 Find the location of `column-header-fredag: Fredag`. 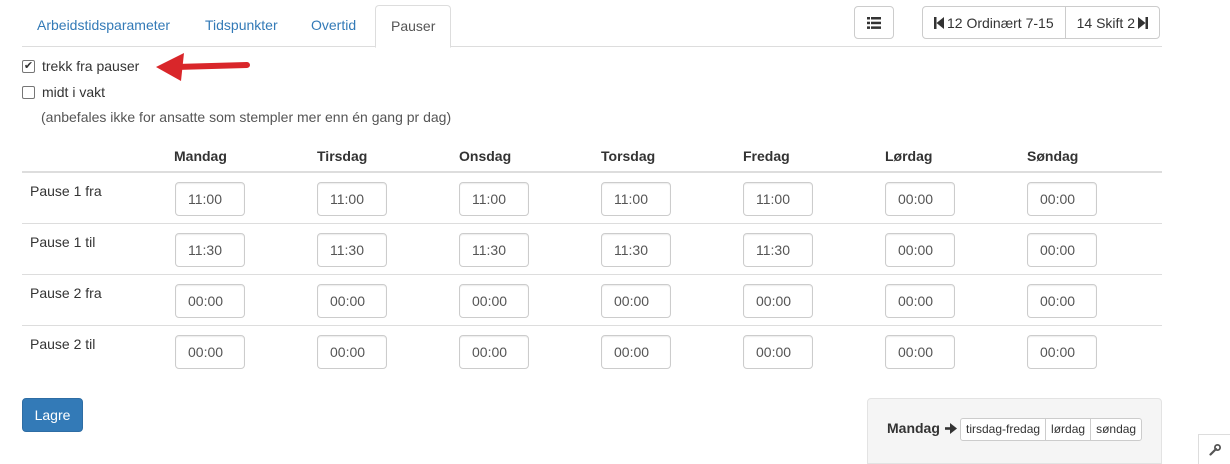

column-header-fredag: Fredag is located at coordinates (766, 156).